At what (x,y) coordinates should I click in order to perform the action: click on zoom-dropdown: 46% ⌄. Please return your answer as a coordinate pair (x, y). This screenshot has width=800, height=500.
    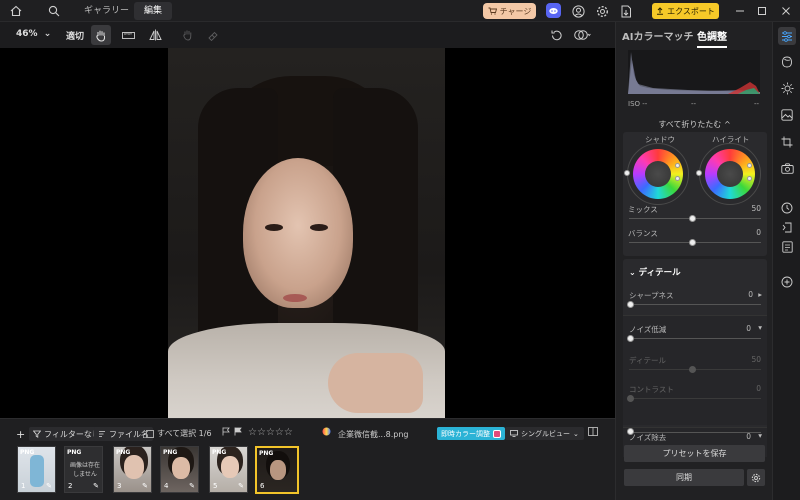
    Looking at the image, I should click on (33, 34).